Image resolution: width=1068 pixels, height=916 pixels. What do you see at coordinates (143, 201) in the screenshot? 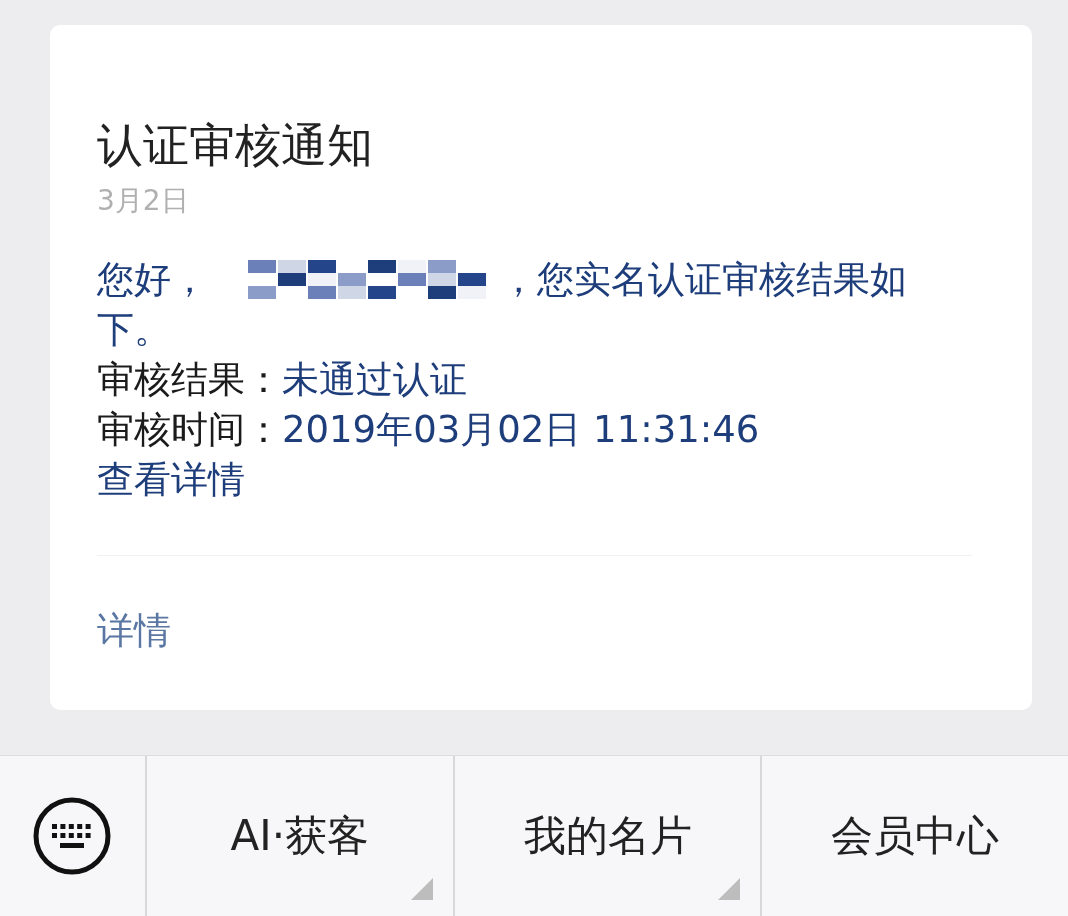
I see `date-text: 3月2日` at bounding box center [143, 201].